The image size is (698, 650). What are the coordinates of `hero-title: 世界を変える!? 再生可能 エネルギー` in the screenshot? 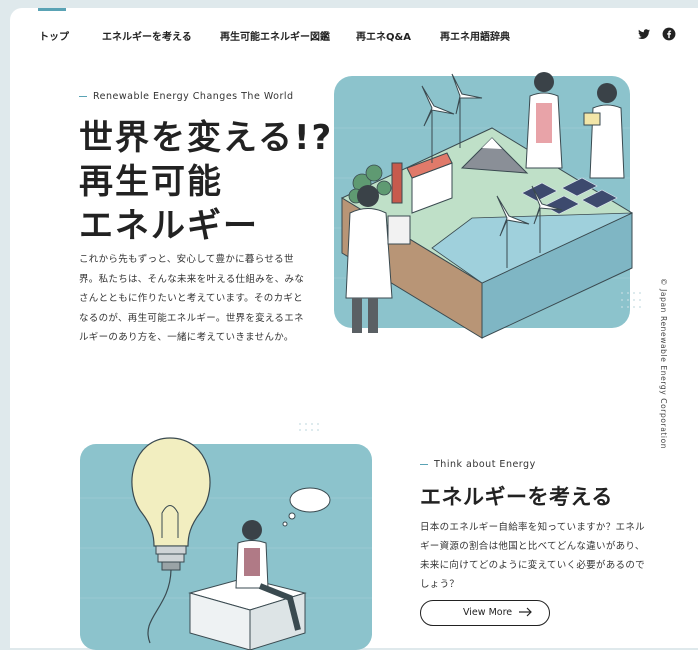 It's located at (206, 182).